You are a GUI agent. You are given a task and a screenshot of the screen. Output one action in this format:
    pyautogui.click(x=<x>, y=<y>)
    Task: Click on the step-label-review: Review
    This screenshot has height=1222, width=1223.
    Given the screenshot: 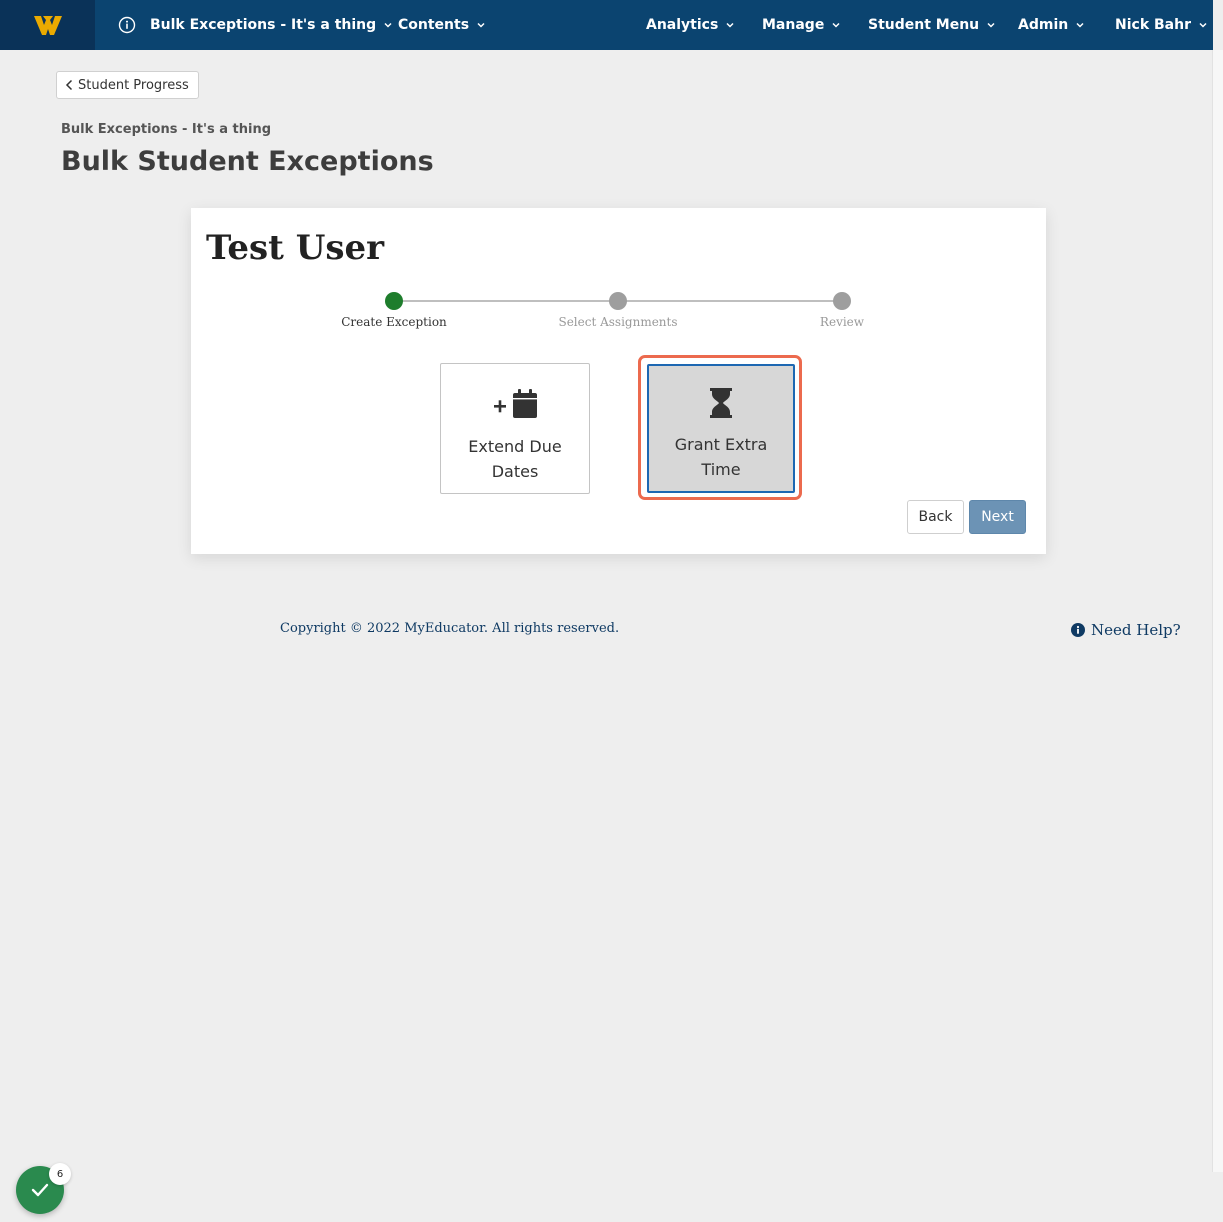 What is the action you would take?
    pyautogui.click(x=842, y=322)
    